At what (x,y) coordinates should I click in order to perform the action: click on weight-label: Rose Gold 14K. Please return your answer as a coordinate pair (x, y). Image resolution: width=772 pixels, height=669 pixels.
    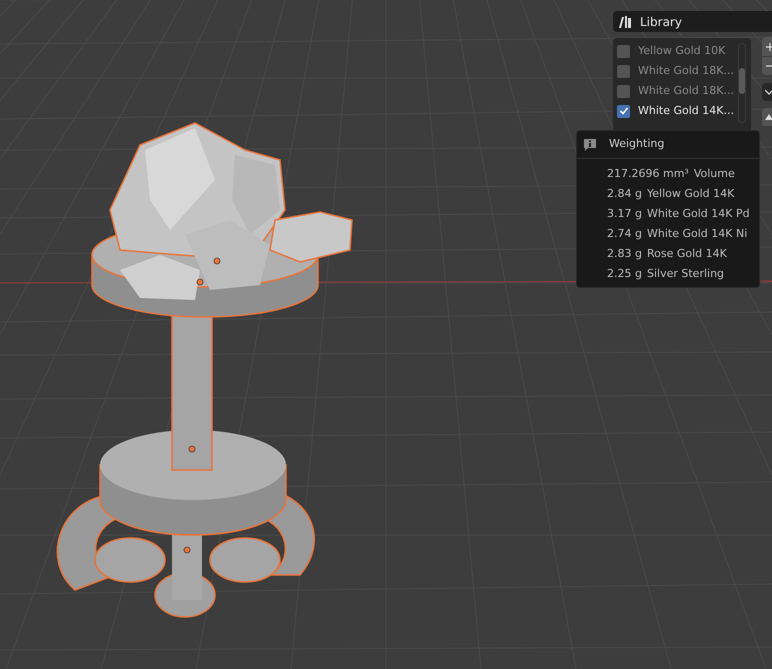
    Looking at the image, I should click on (686, 254).